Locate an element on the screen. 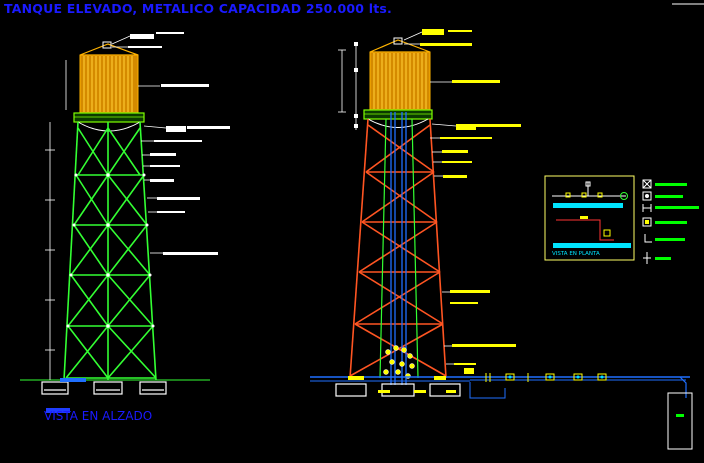 The height and width of the screenshot is (463, 704). plan-upper-bar is located at coordinates (588, 205).